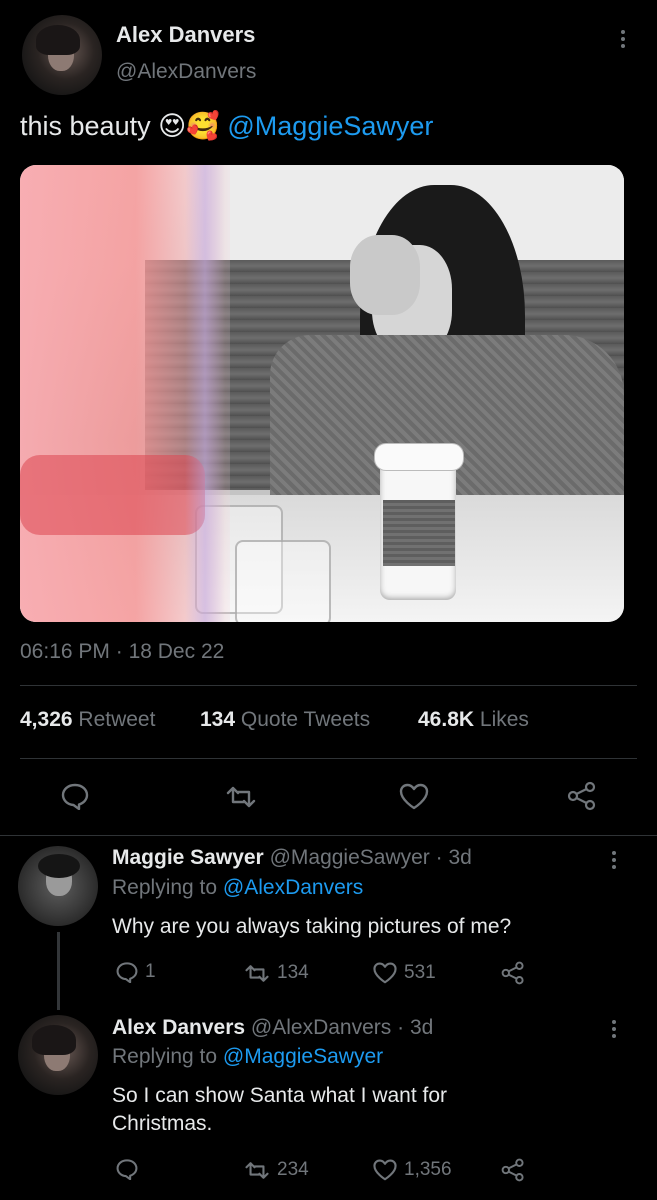 This screenshot has width=657, height=1200. Describe the element at coordinates (85, 126) in the screenshot. I see `tweet-text-body: this beauty` at that location.